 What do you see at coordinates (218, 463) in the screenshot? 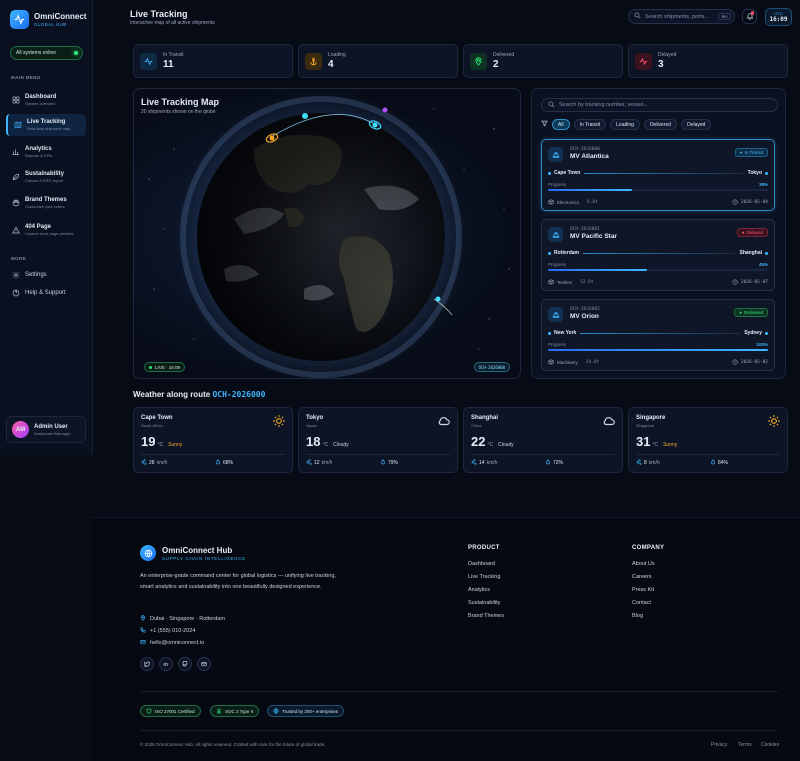
I see `droplet-icon` at bounding box center [218, 463].